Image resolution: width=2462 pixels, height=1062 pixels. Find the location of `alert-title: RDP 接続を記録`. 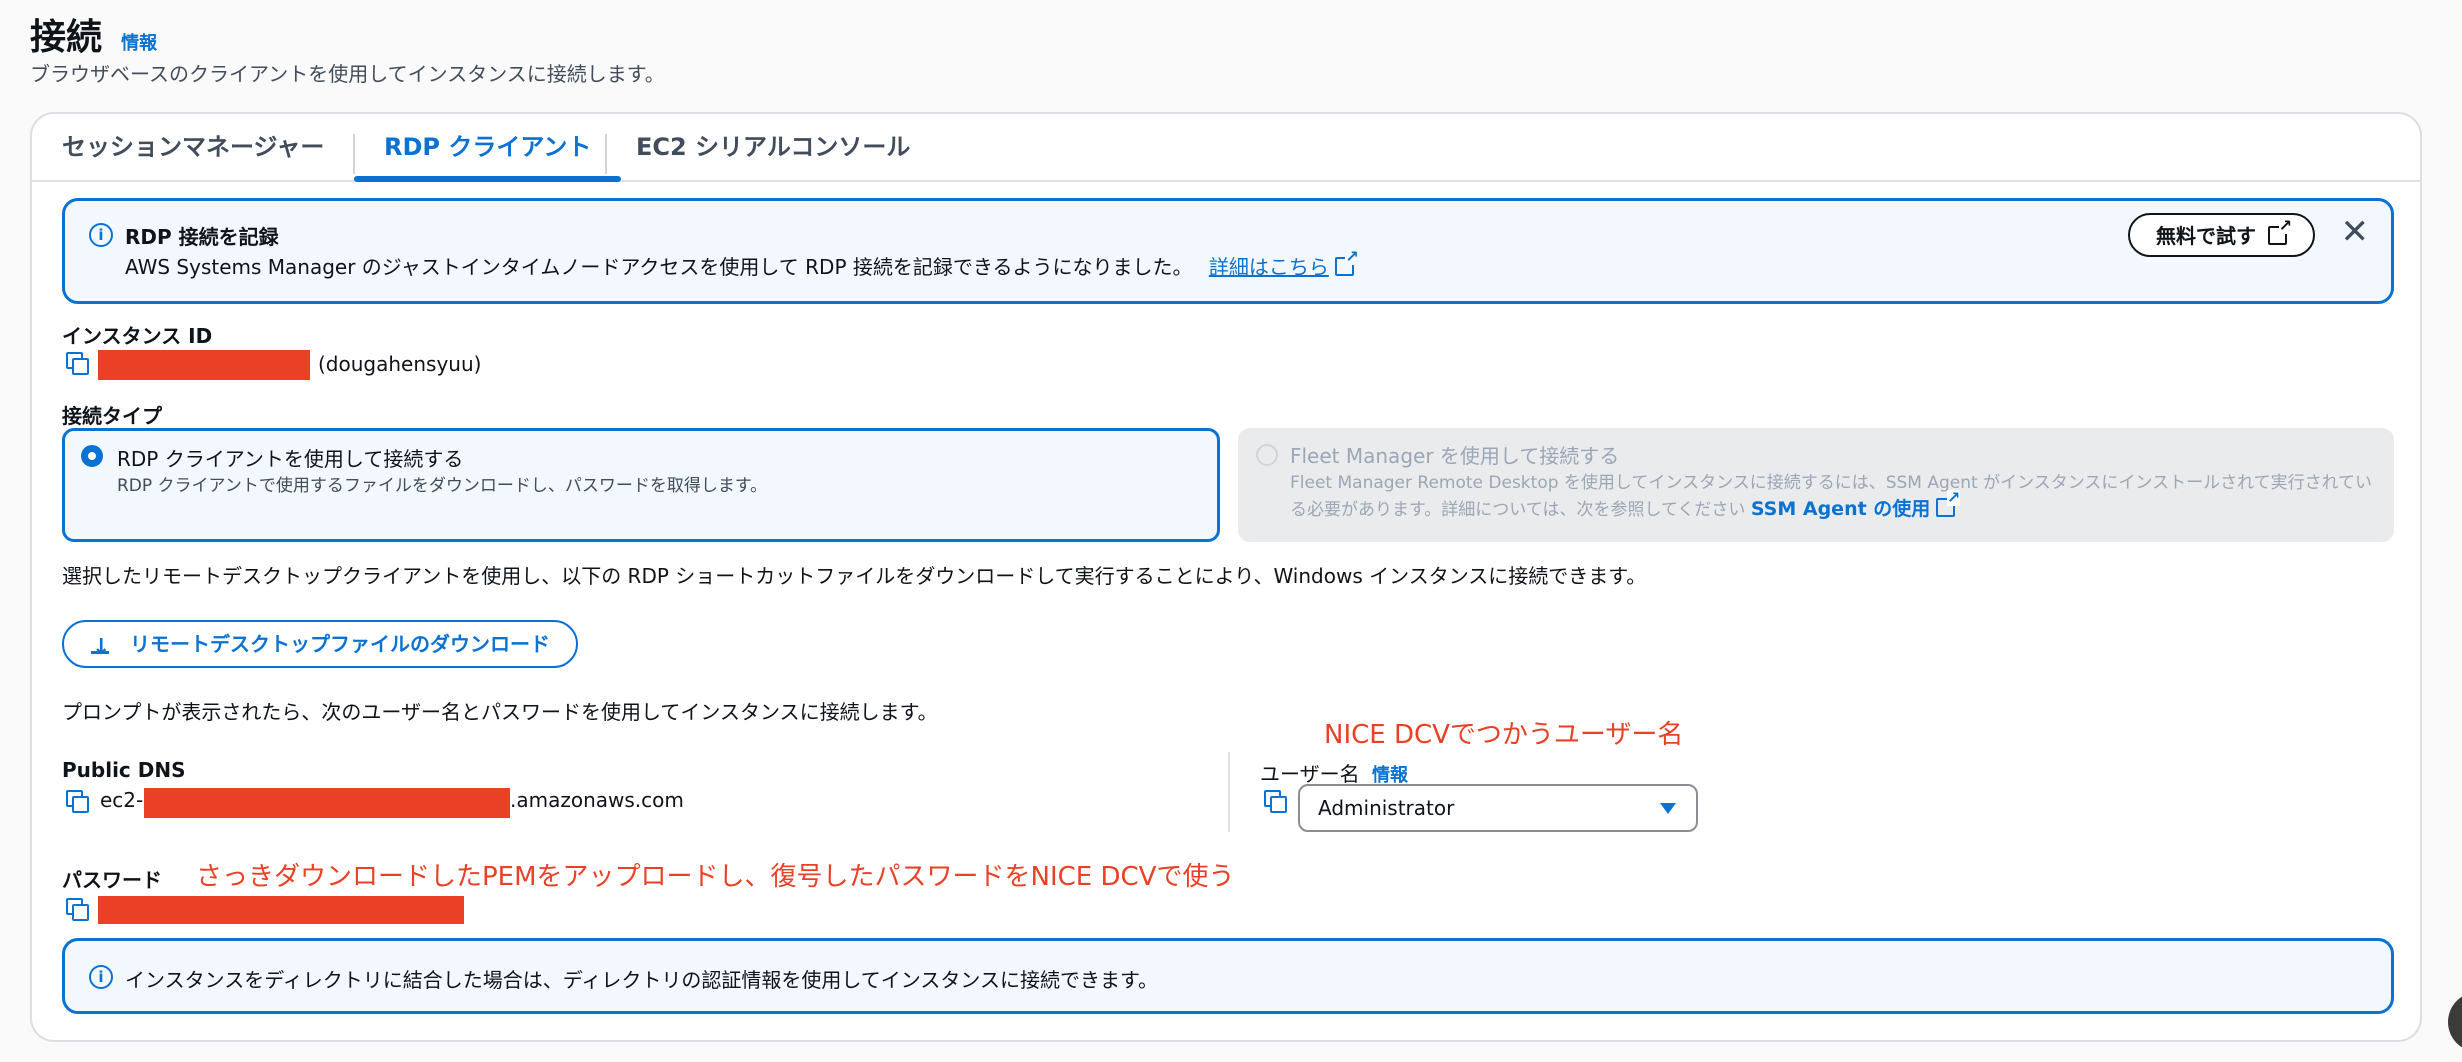

alert-title: RDP 接続を記録 is located at coordinates (202, 237).